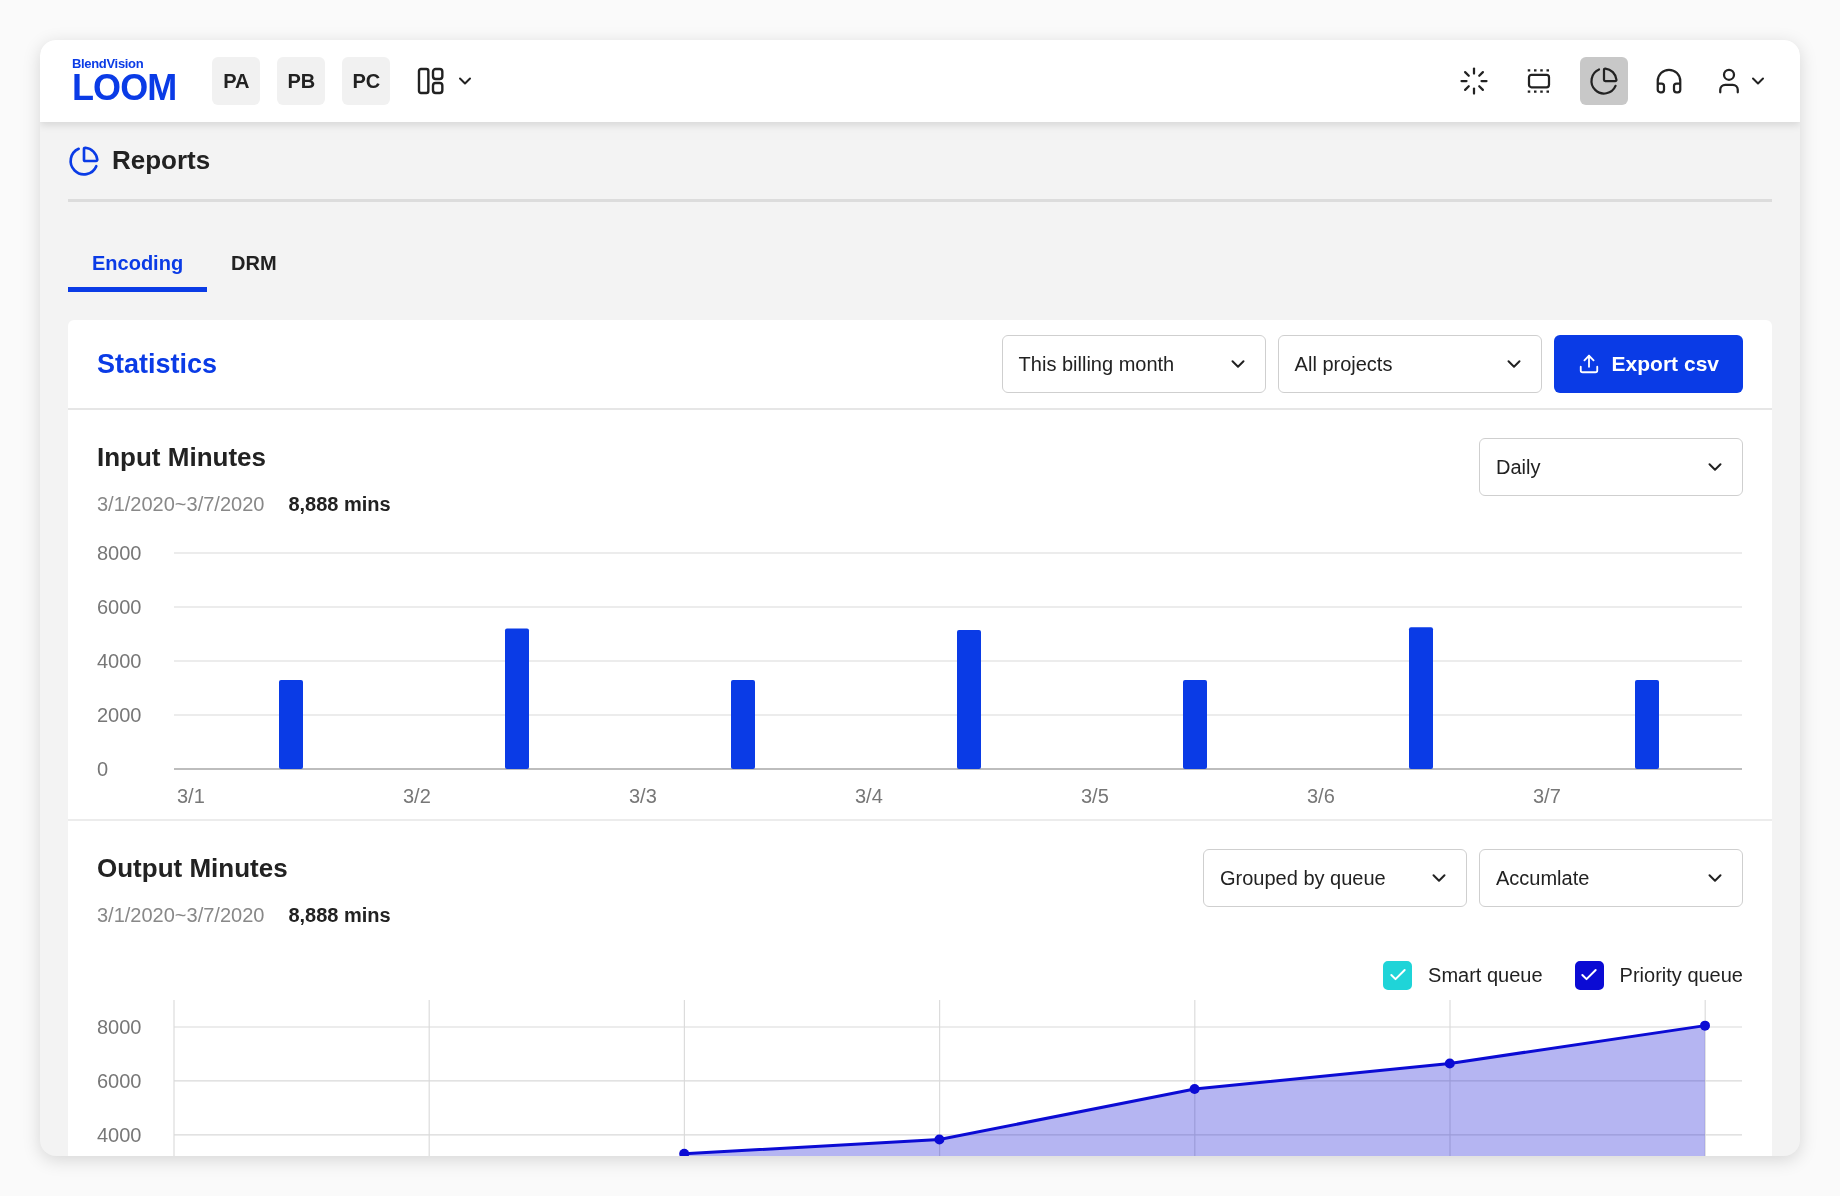 This screenshot has height=1196, width=1840. What do you see at coordinates (191, 796) in the screenshot?
I see `x-axis-label: 3/1` at bounding box center [191, 796].